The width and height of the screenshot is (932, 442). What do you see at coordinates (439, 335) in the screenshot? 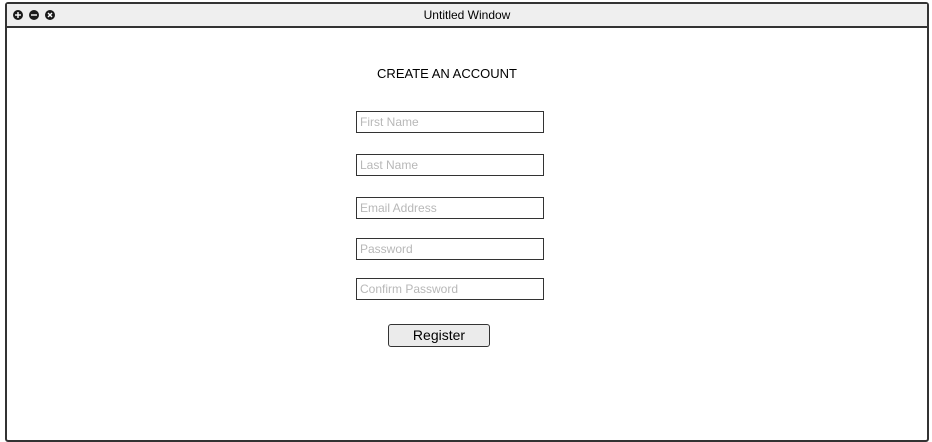
I see `register-button: Register` at bounding box center [439, 335].